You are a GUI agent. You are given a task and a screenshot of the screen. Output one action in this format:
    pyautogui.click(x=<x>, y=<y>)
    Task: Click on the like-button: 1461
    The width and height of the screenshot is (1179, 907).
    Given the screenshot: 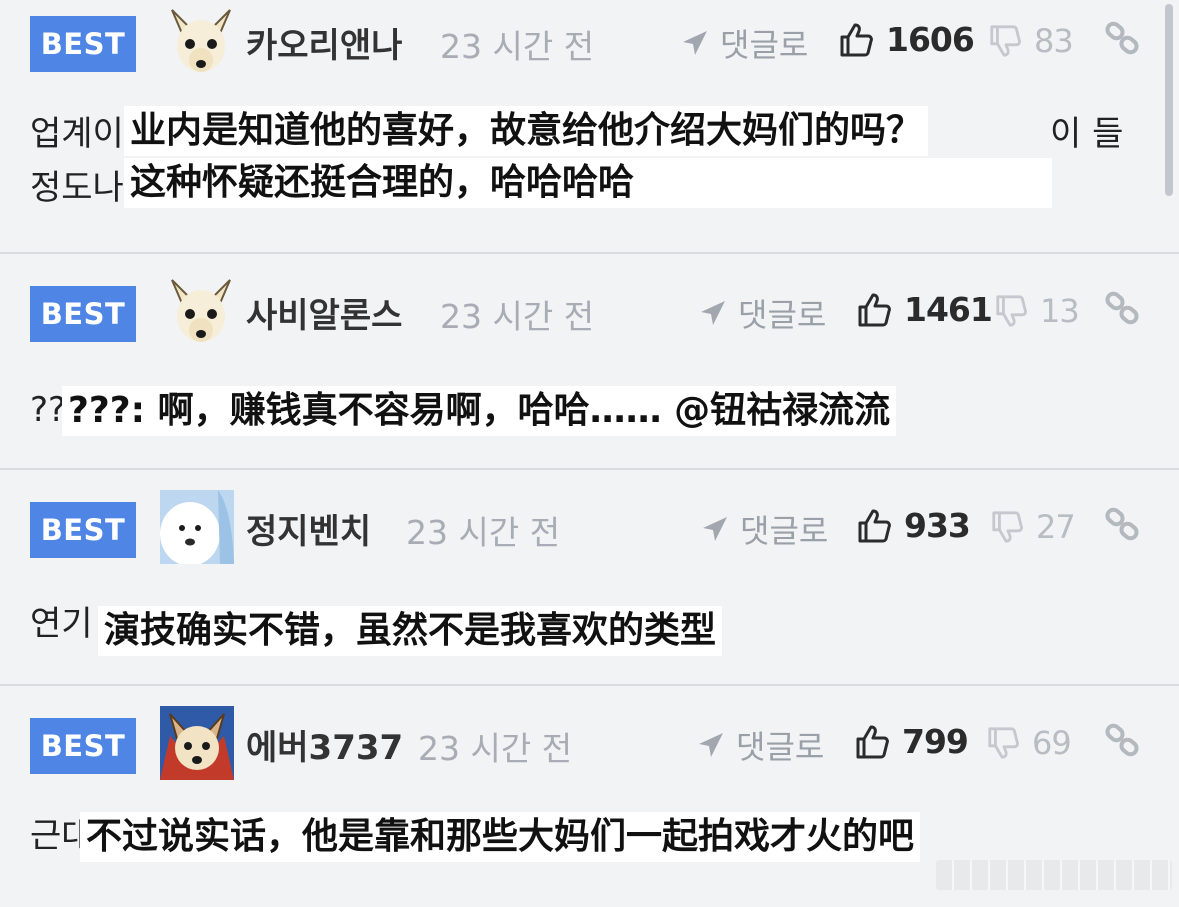 What is the action you would take?
    pyautogui.click(x=924, y=309)
    